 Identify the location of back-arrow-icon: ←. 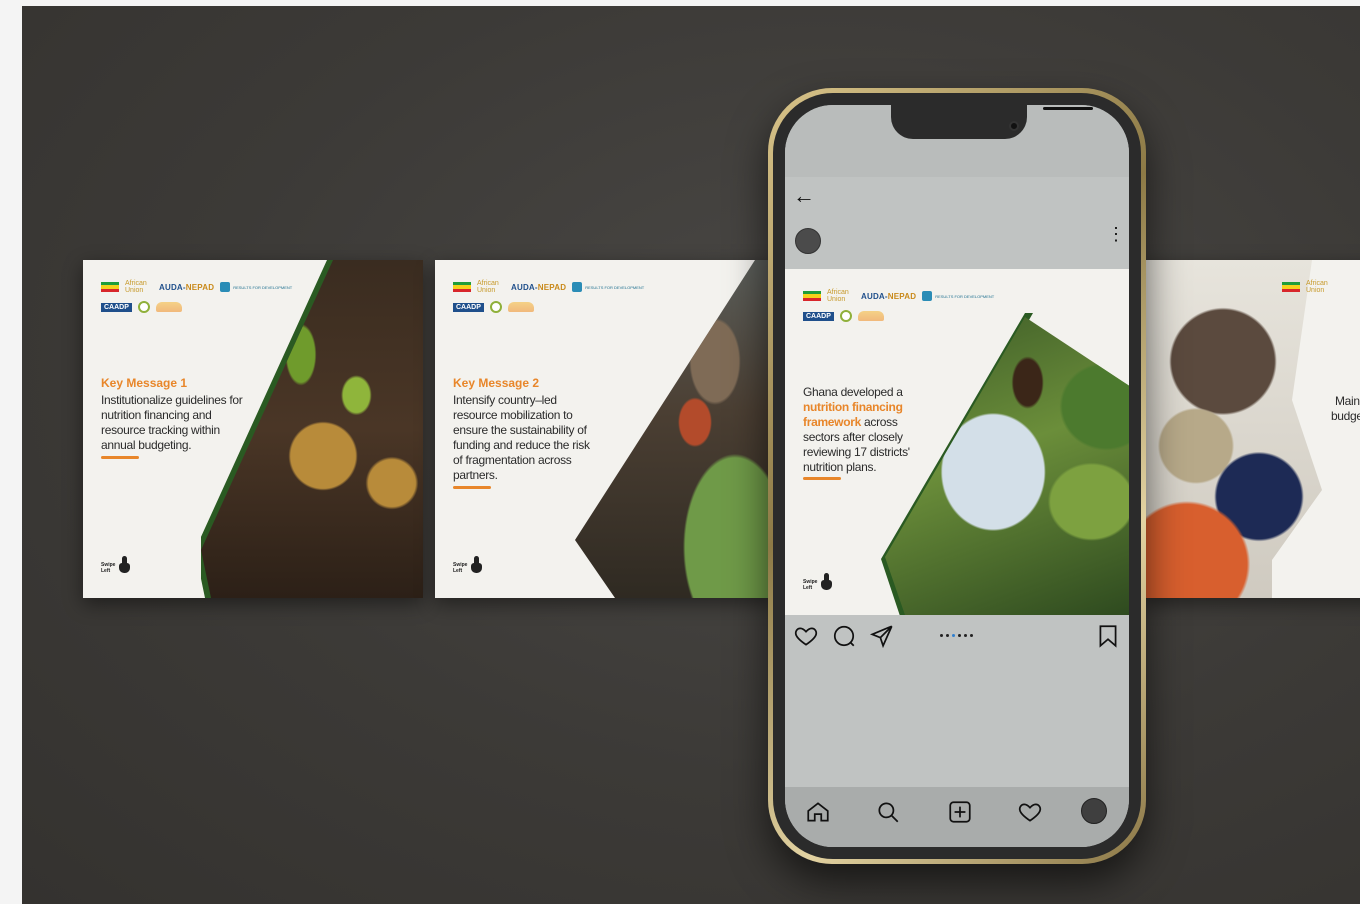
(808, 196).